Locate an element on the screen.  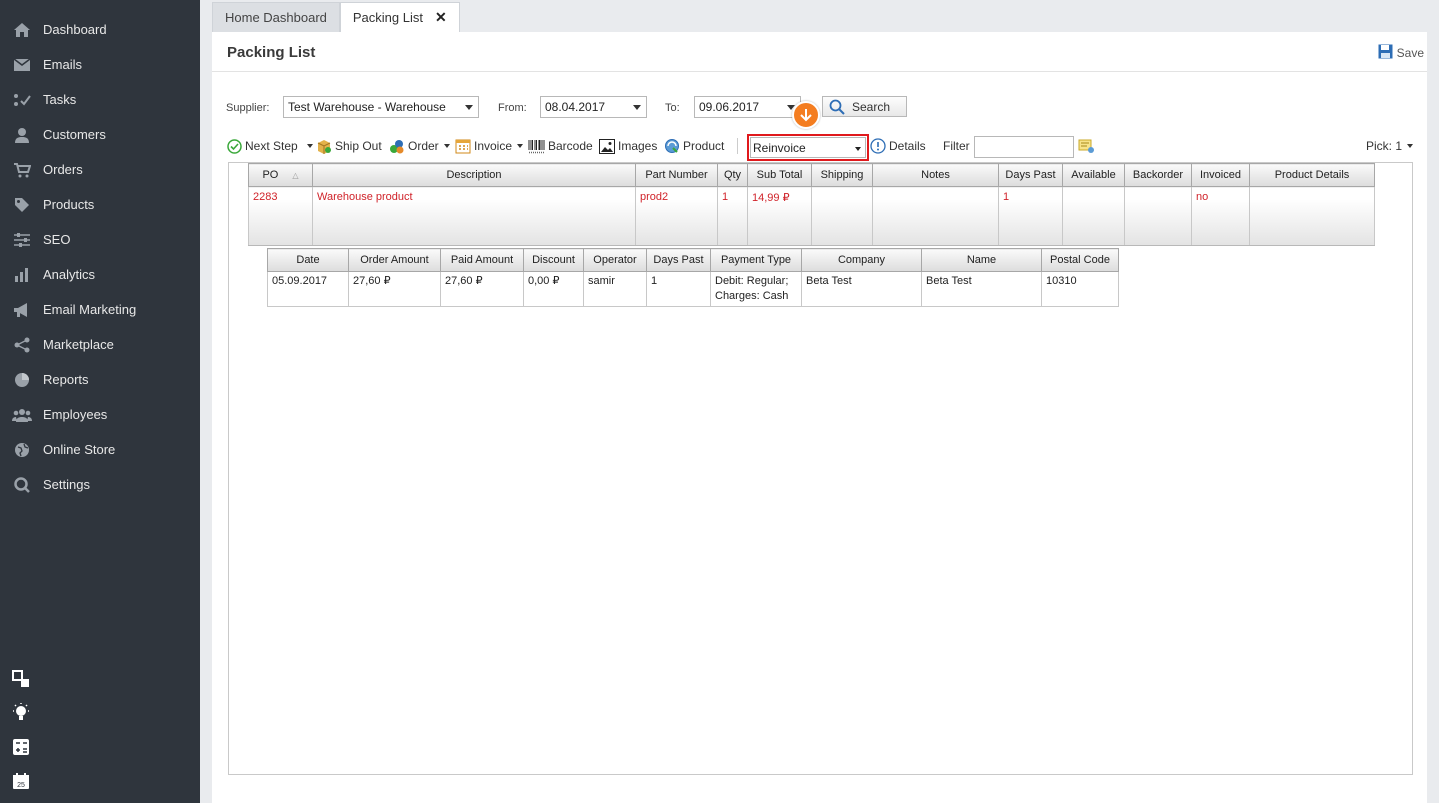
pick-dropdown: Pick: 1 is located at coordinates (1390, 146).